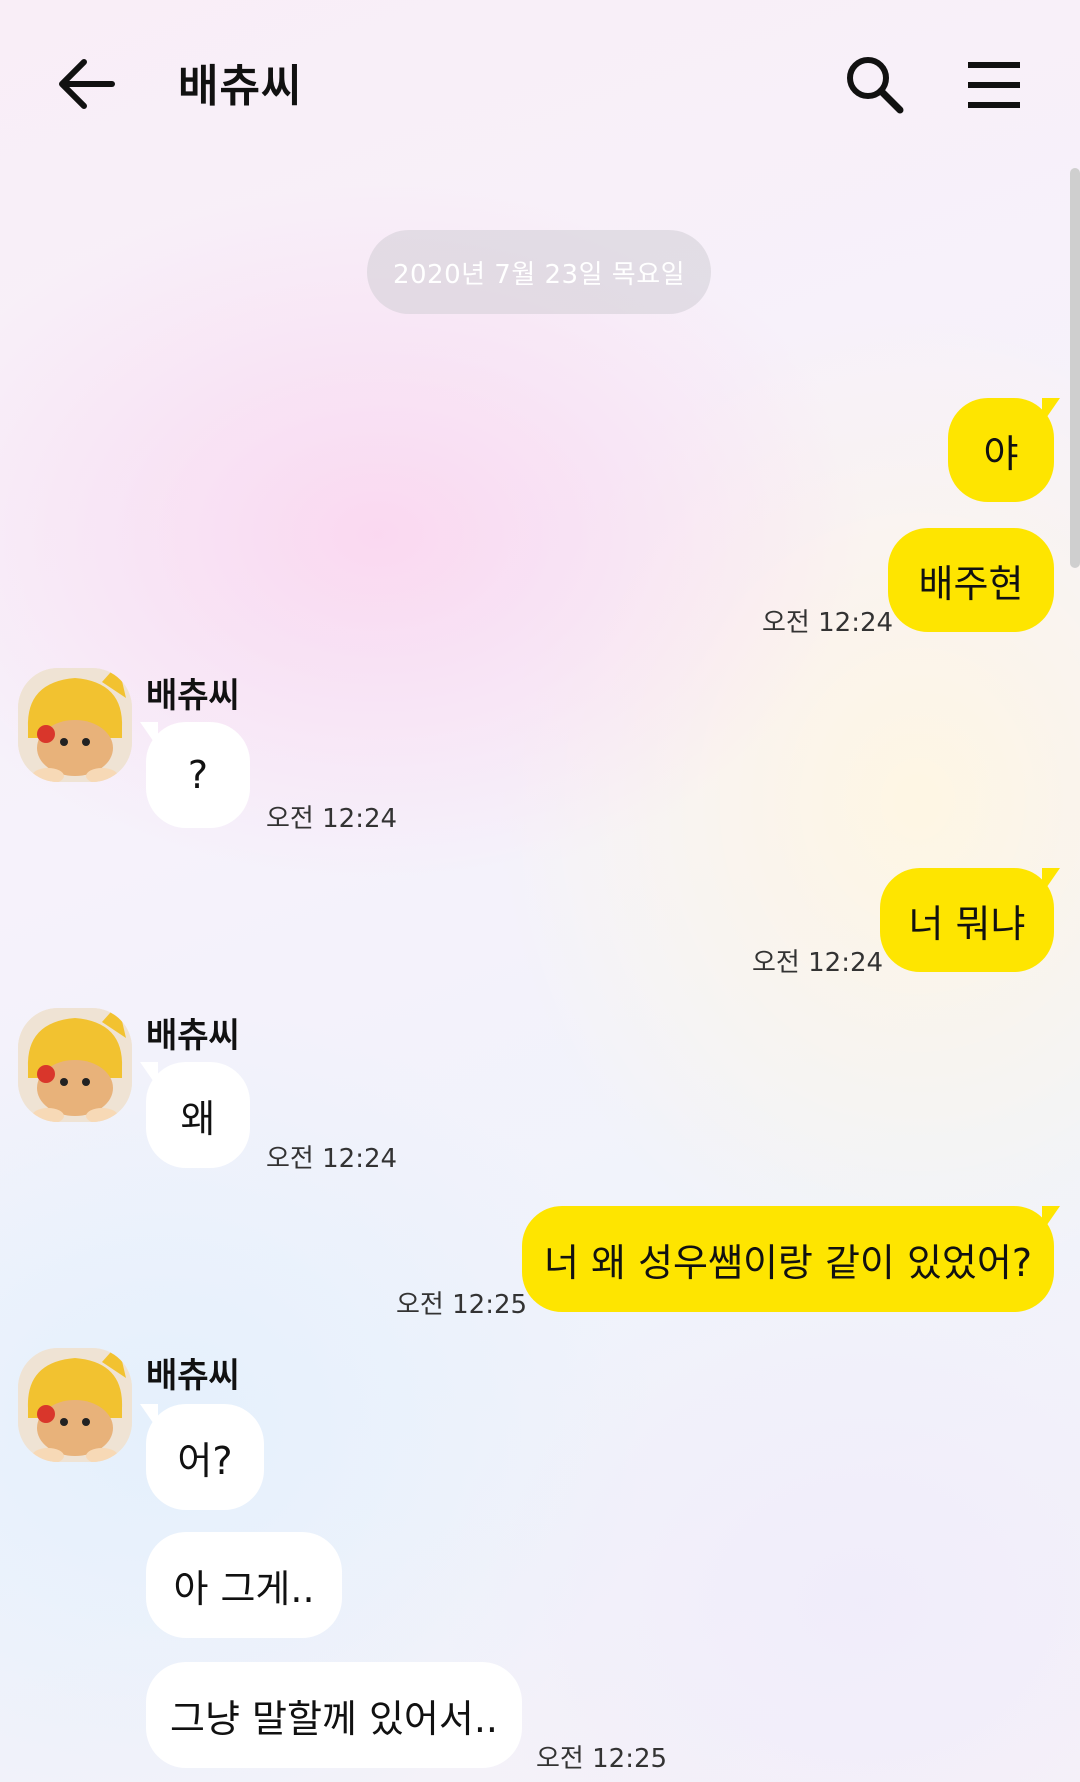 The width and height of the screenshot is (1080, 1782). I want to click on chat-title: 배츄씨, so click(240, 86).